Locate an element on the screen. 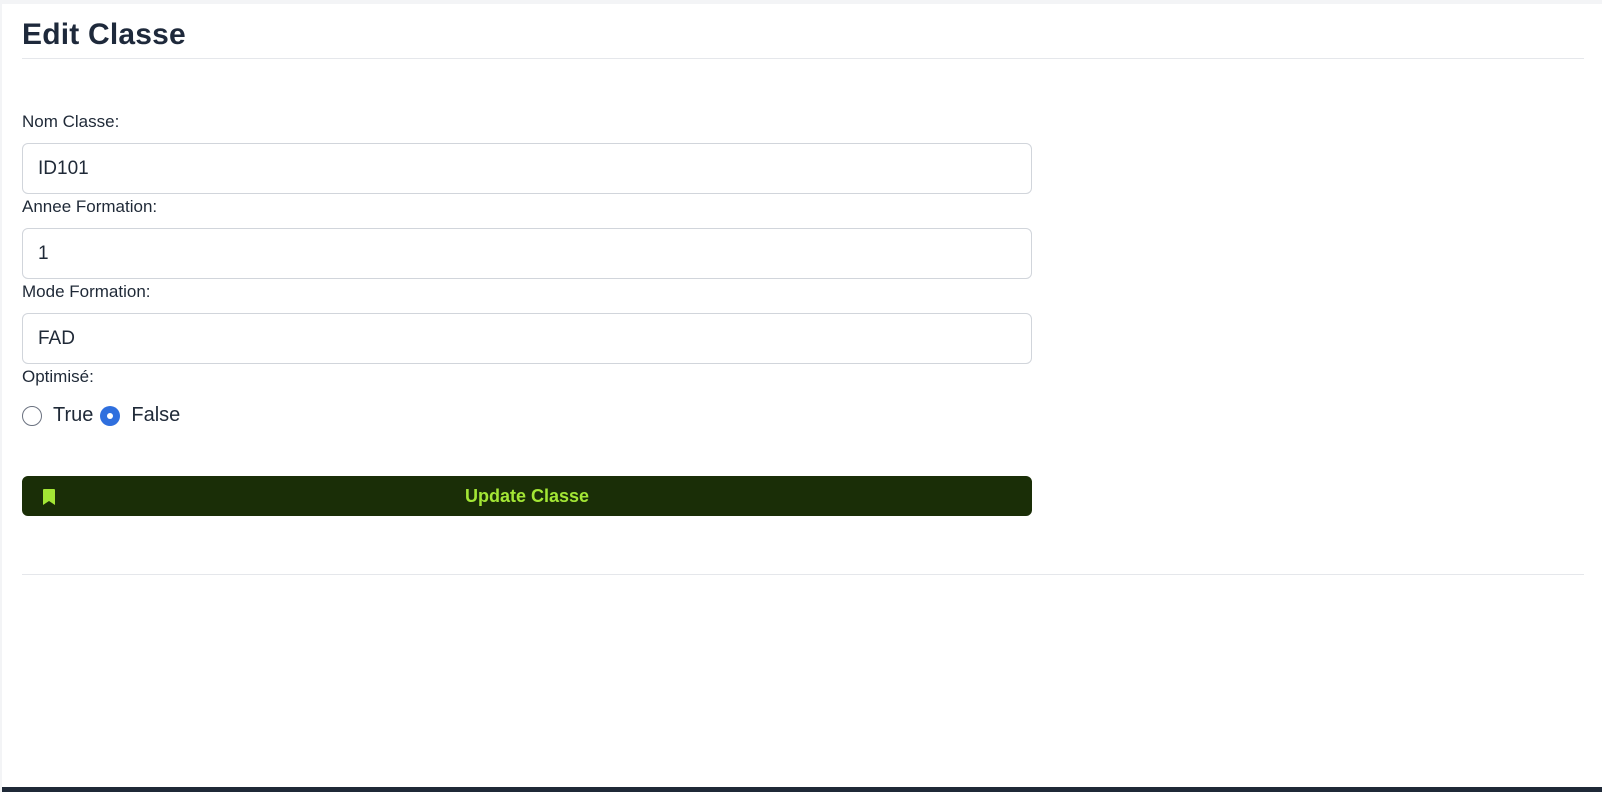 The image size is (1602, 792). mode-formation-input is located at coordinates (527, 338).